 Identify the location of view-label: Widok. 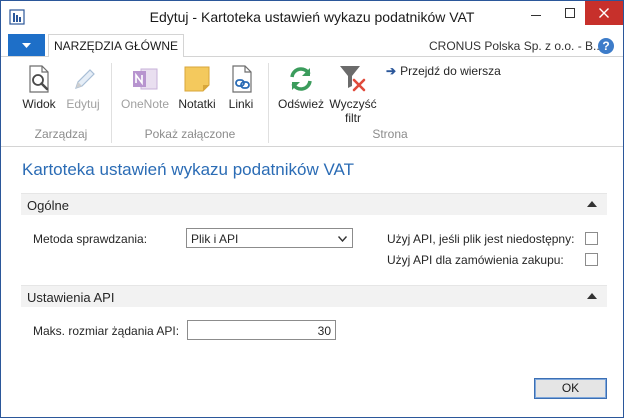
(39, 104).